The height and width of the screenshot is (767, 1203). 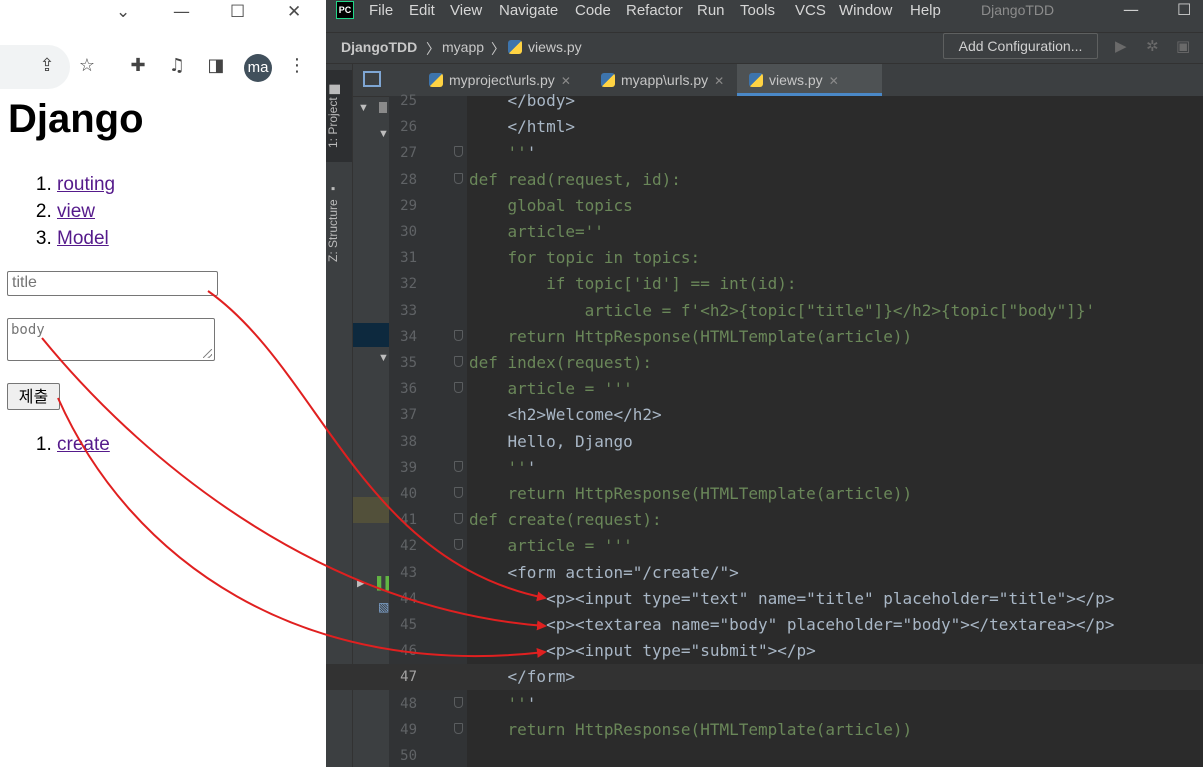 What do you see at coordinates (654, 10) in the screenshot?
I see `menu-refactor: Refactor` at bounding box center [654, 10].